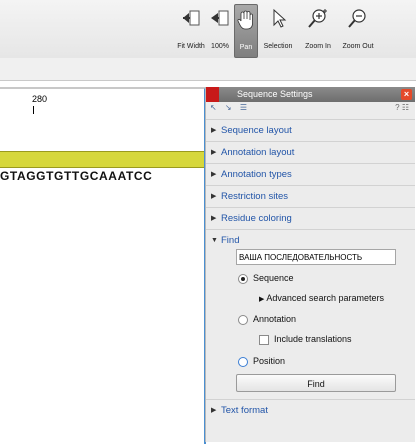  Describe the element at coordinates (243, 279) in the screenshot. I see `sequence-radio` at that location.